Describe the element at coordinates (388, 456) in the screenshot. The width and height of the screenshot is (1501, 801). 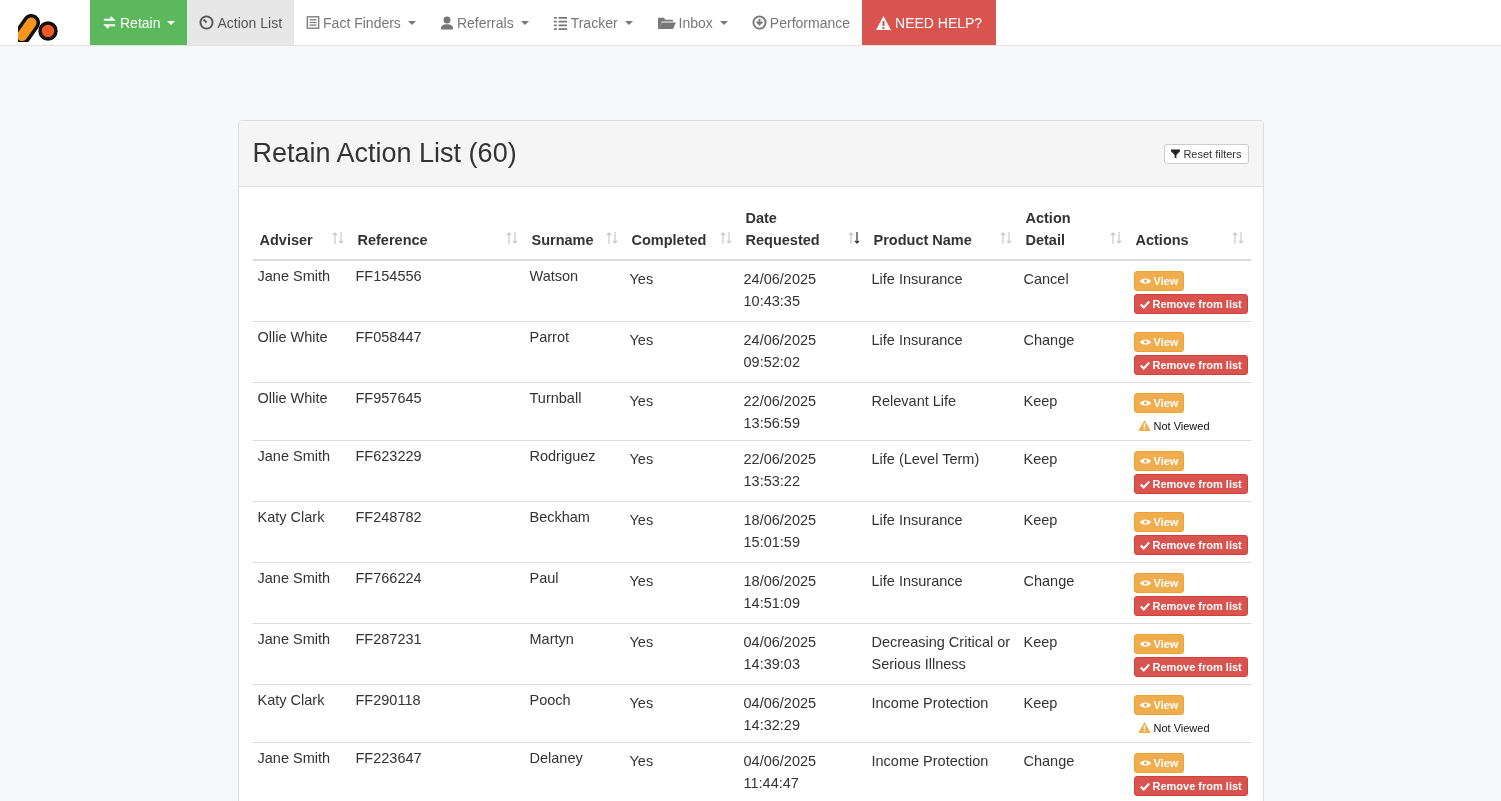
I see `reference-cell-text: FF623229` at that location.